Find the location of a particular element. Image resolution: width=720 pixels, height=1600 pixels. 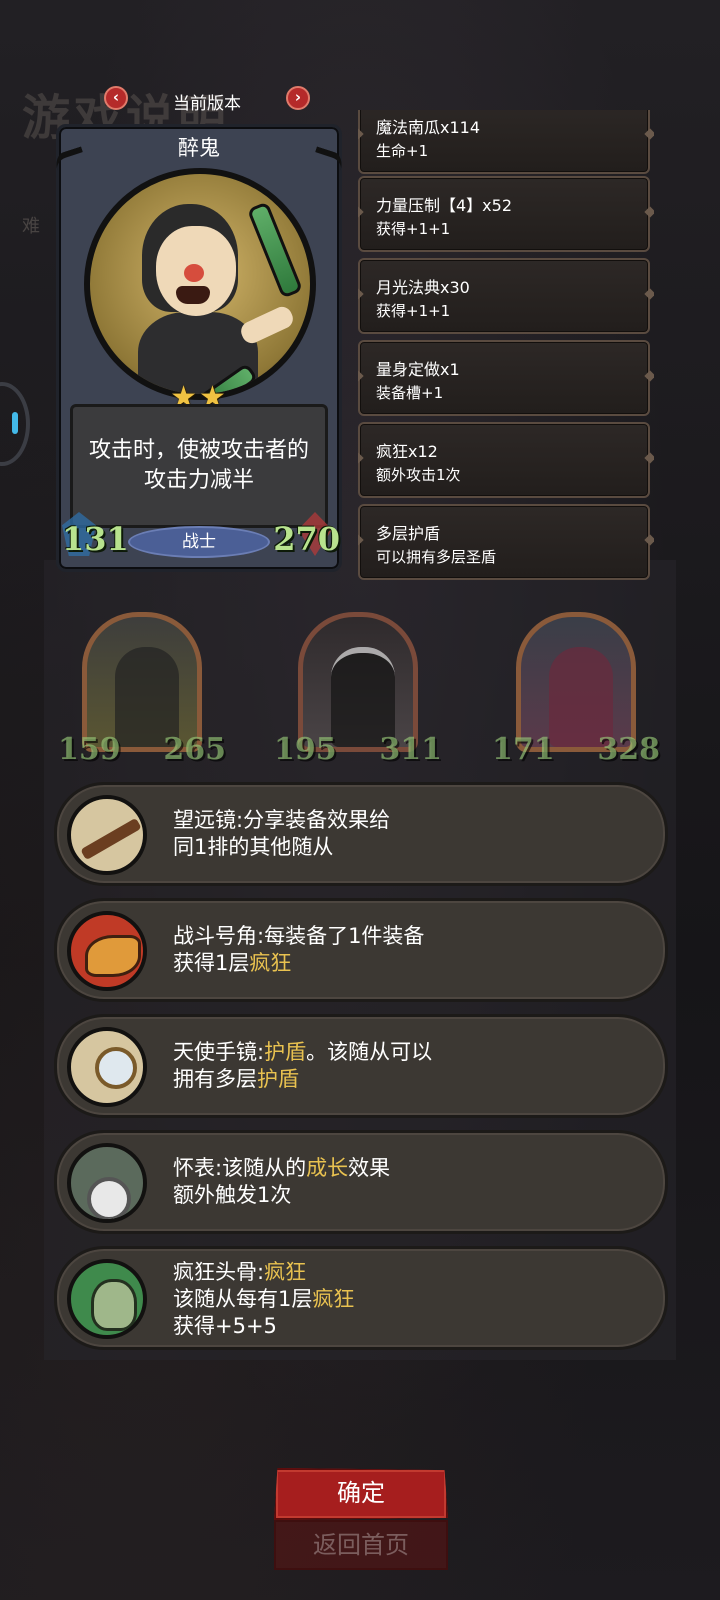

minion-card: 171 328 is located at coordinates (576, 690).